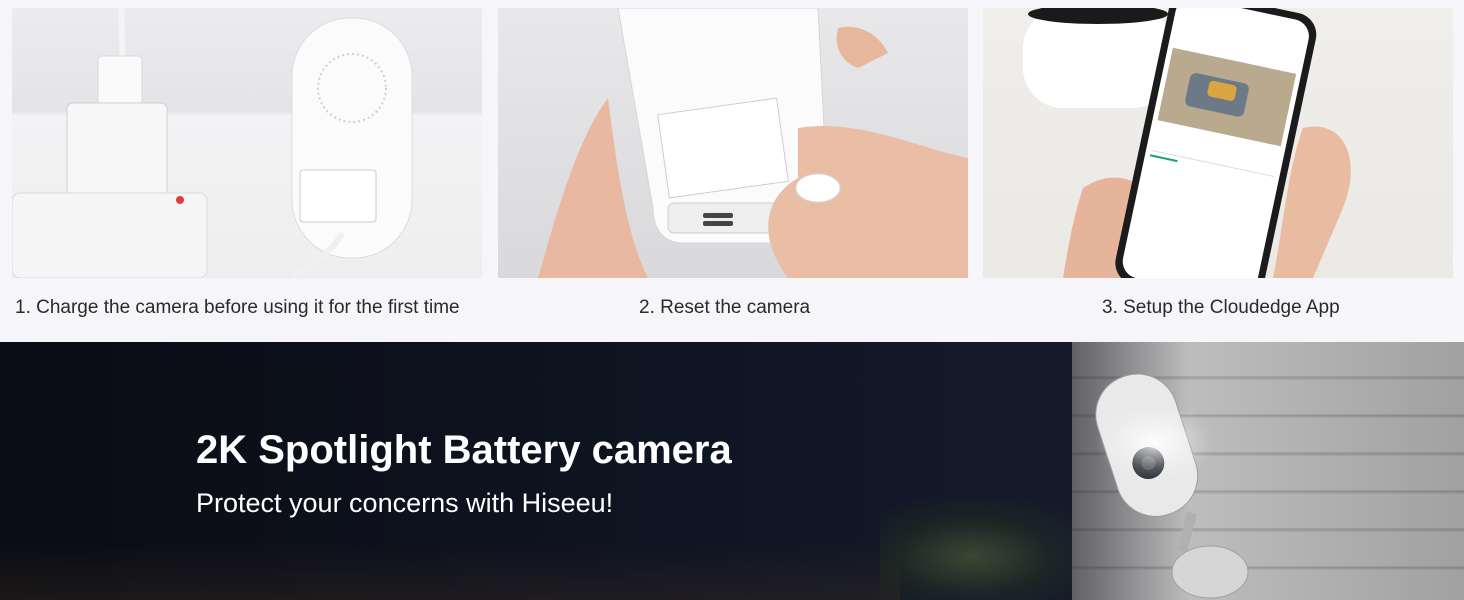 The height and width of the screenshot is (600, 1464). I want to click on step-1-photo, so click(247, 143).